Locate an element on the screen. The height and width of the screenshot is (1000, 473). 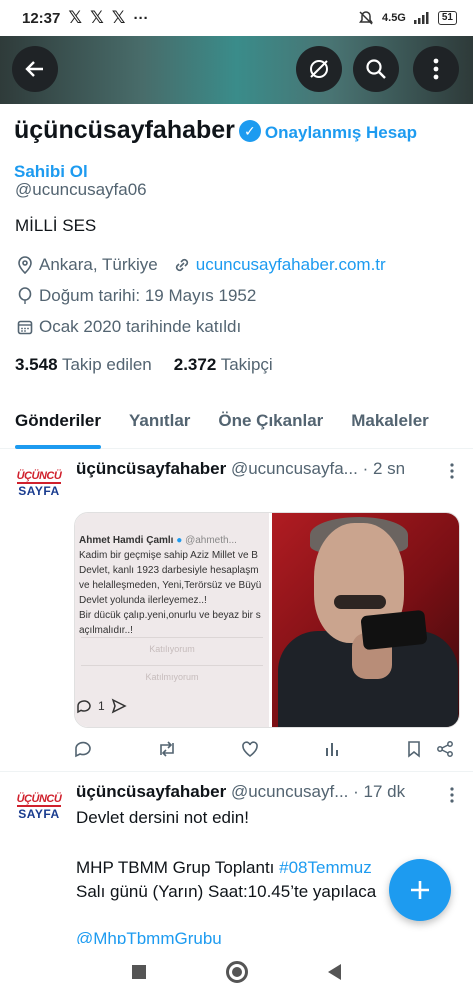
verified-link-text-1: Onaylanmış Hesap is located at coordinates (341, 132).